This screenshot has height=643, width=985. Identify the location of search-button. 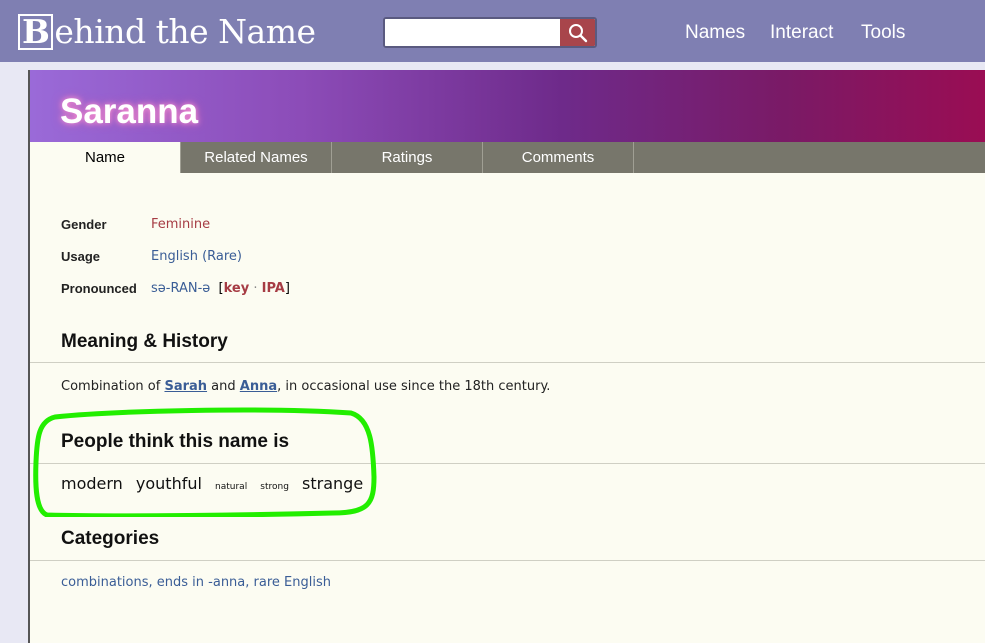
(577, 32).